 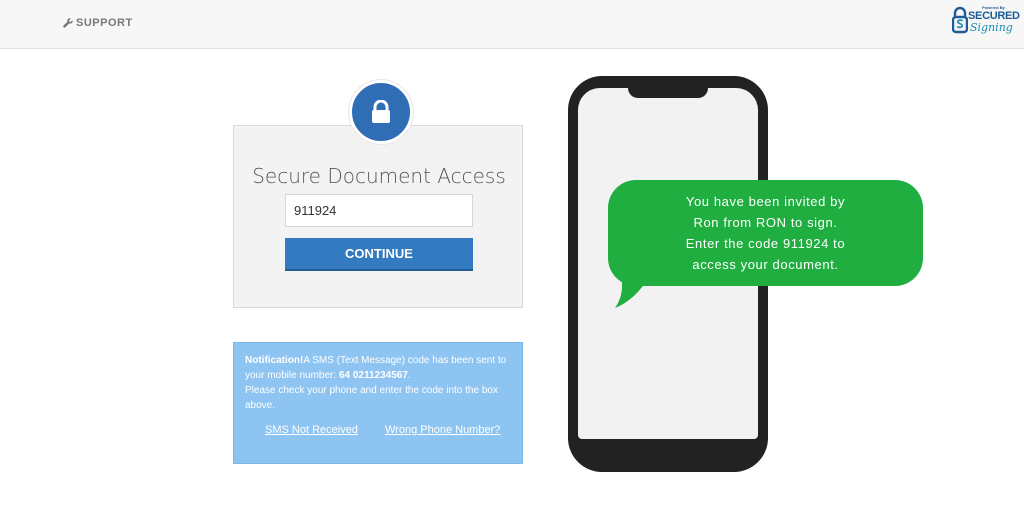 What do you see at coordinates (986, 20) in the screenshot?
I see `secured-signing-logo: Powered By SECURED Signing` at bounding box center [986, 20].